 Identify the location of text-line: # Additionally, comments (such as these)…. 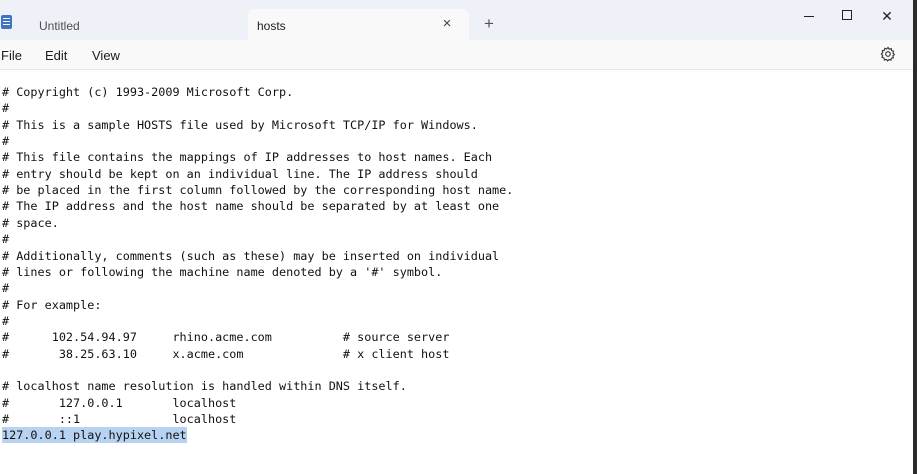
(250, 256).